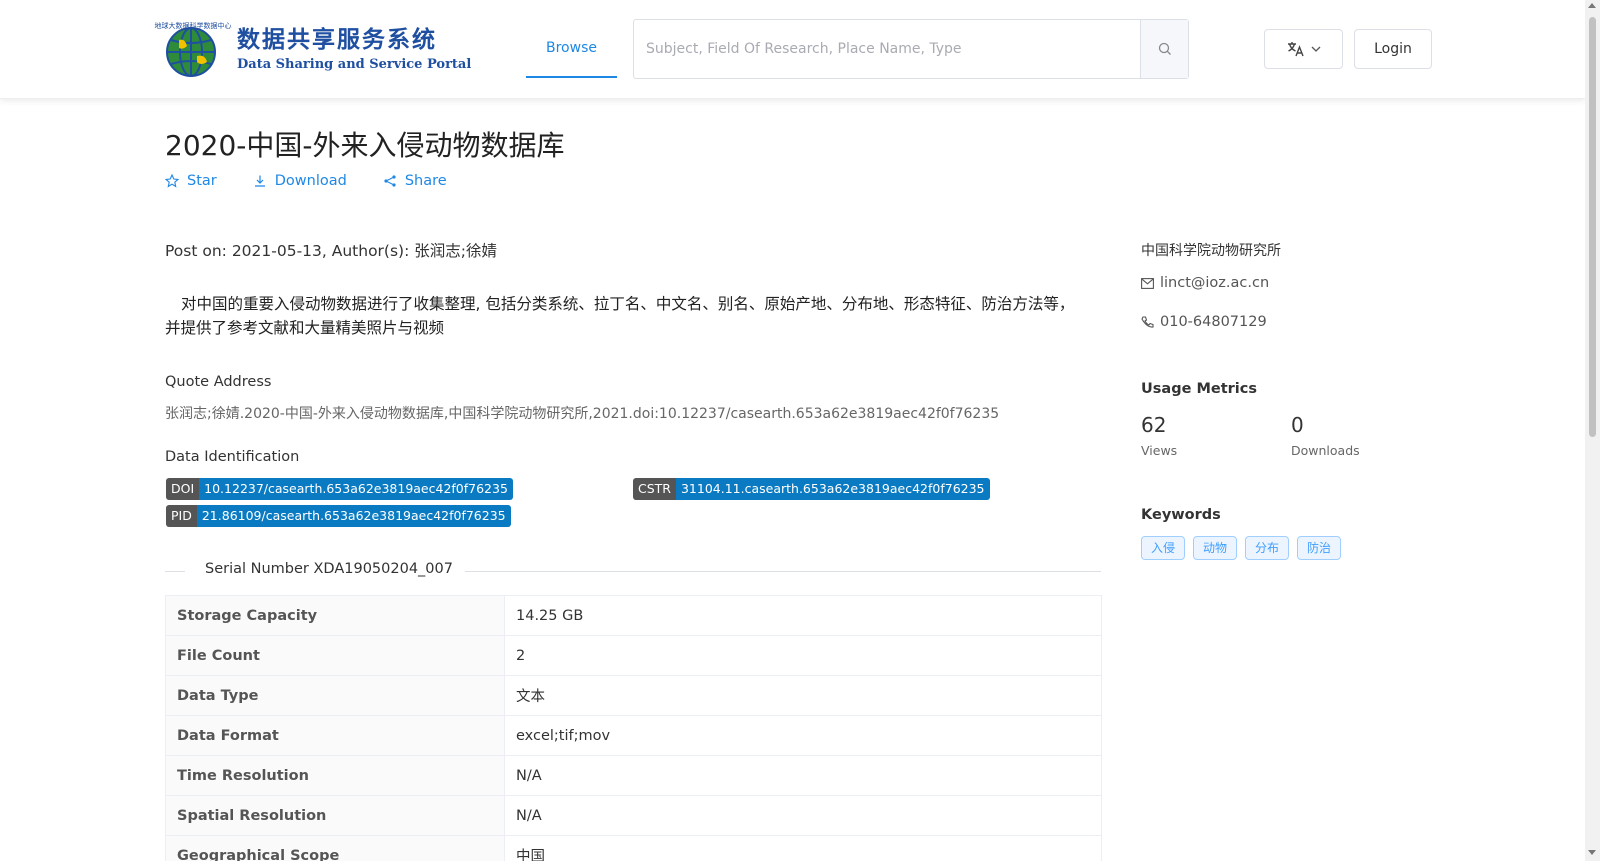 The image size is (1600, 861). What do you see at coordinates (1297, 425) in the screenshot?
I see `downloads-count: 0` at bounding box center [1297, 425].